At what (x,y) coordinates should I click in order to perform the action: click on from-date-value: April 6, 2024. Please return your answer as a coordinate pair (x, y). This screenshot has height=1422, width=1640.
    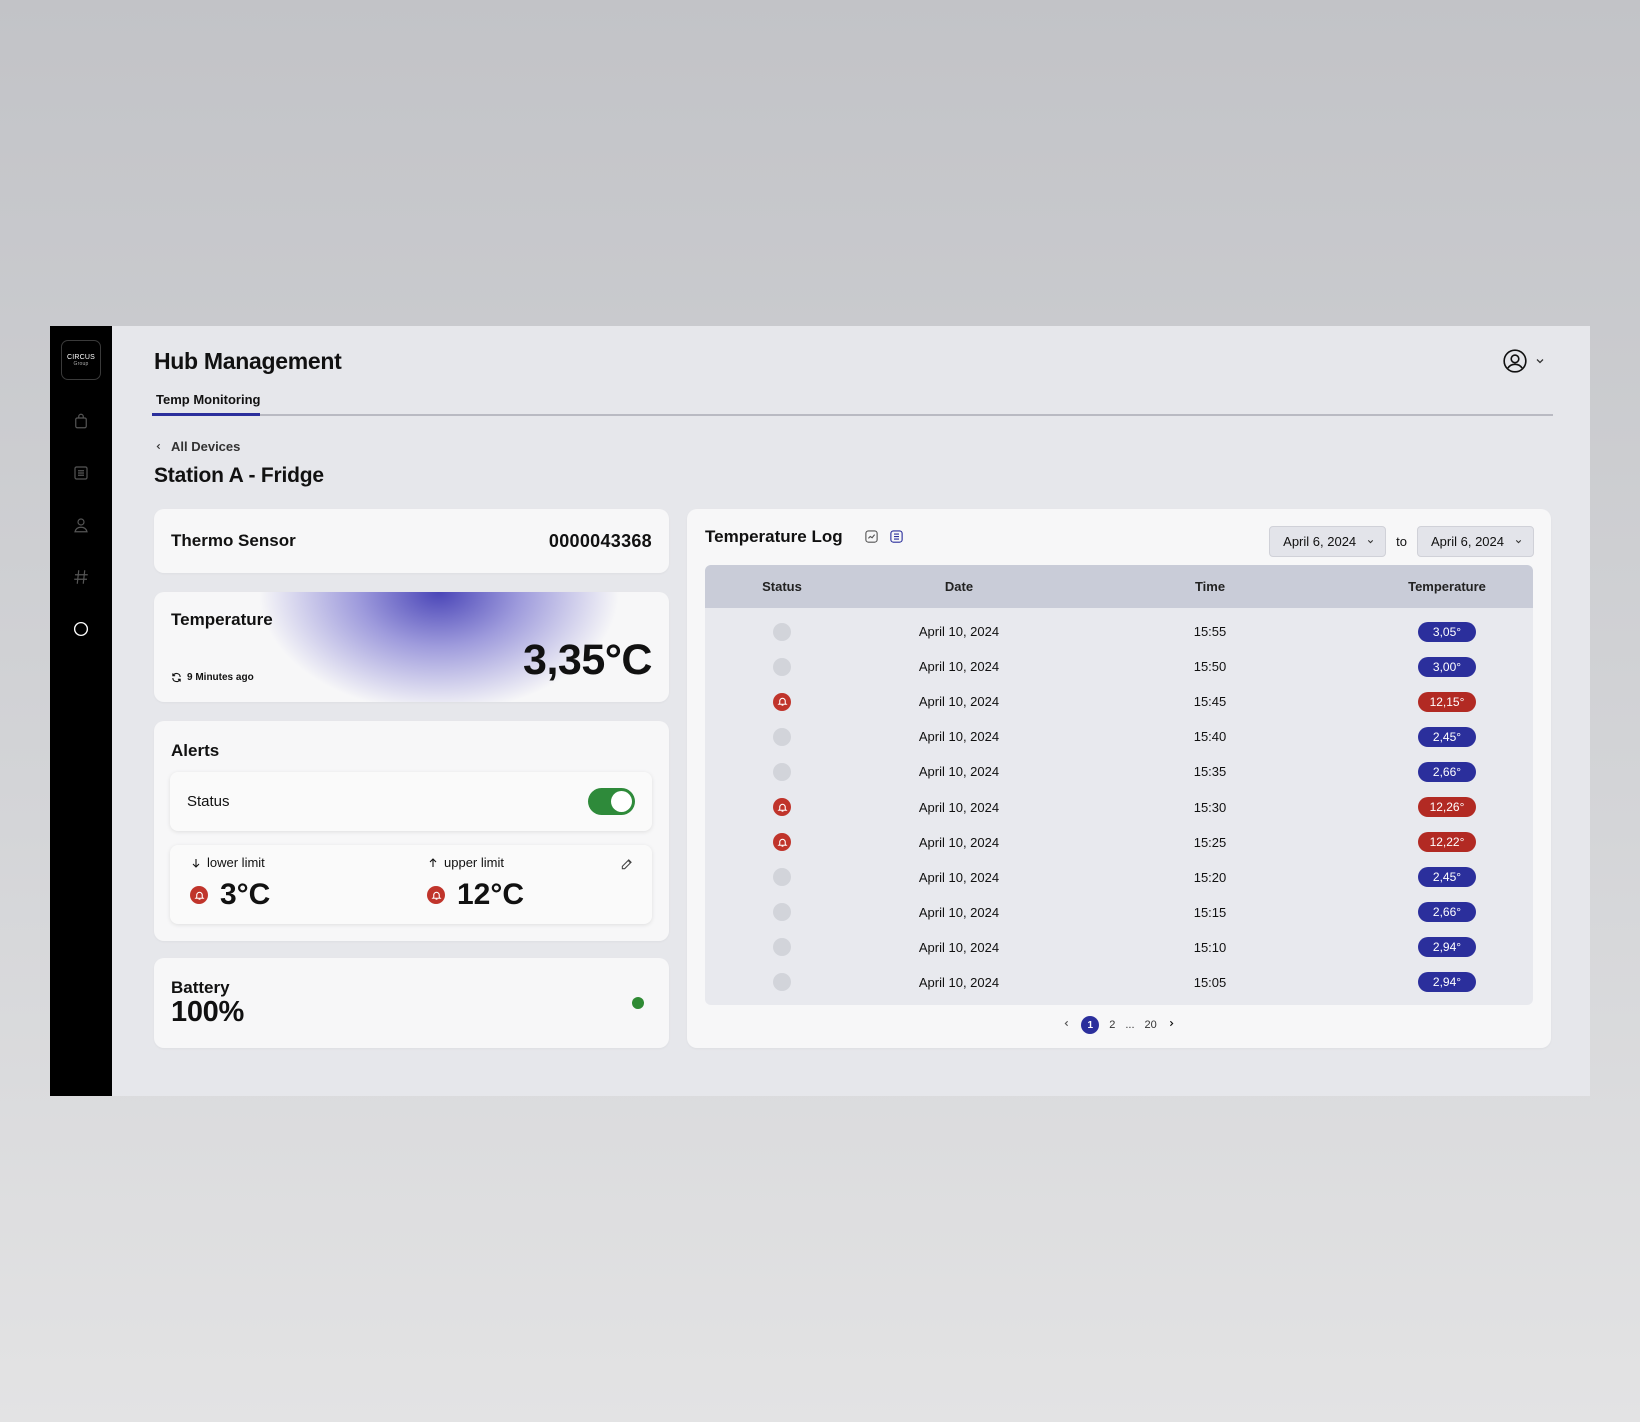
    Looking at the image, I should click on (1320, 541).